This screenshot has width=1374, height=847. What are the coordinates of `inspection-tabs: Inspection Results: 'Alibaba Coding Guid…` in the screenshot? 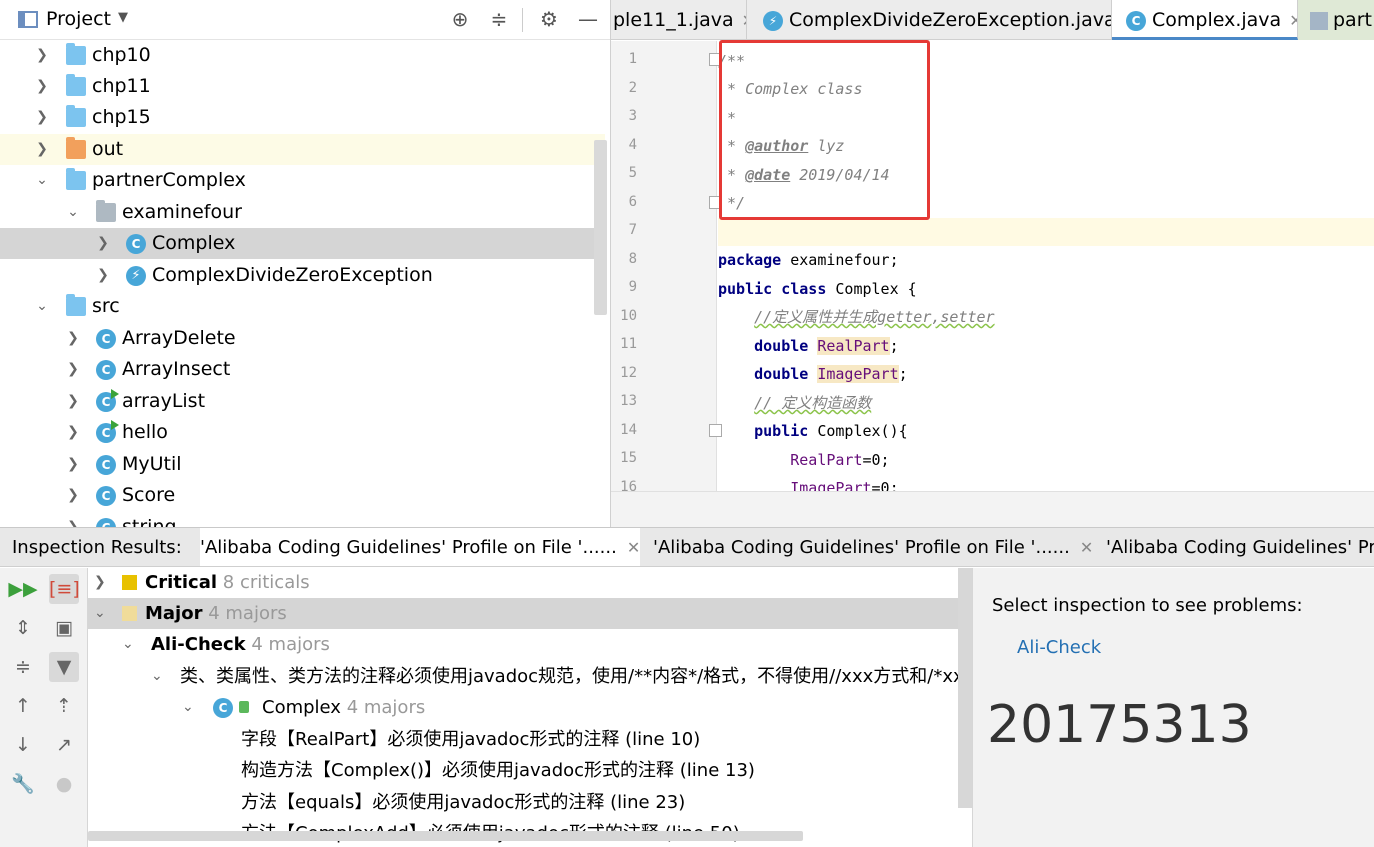 It's located at (687, 547).